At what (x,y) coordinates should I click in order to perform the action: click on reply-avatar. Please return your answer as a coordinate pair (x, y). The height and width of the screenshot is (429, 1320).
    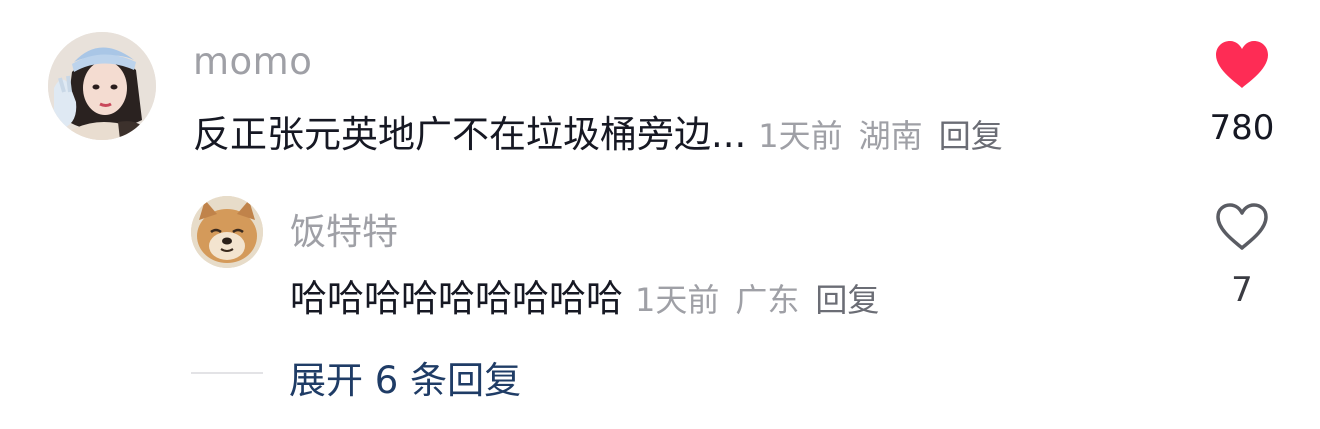
    Looking at the image, I should click on (227, 232).